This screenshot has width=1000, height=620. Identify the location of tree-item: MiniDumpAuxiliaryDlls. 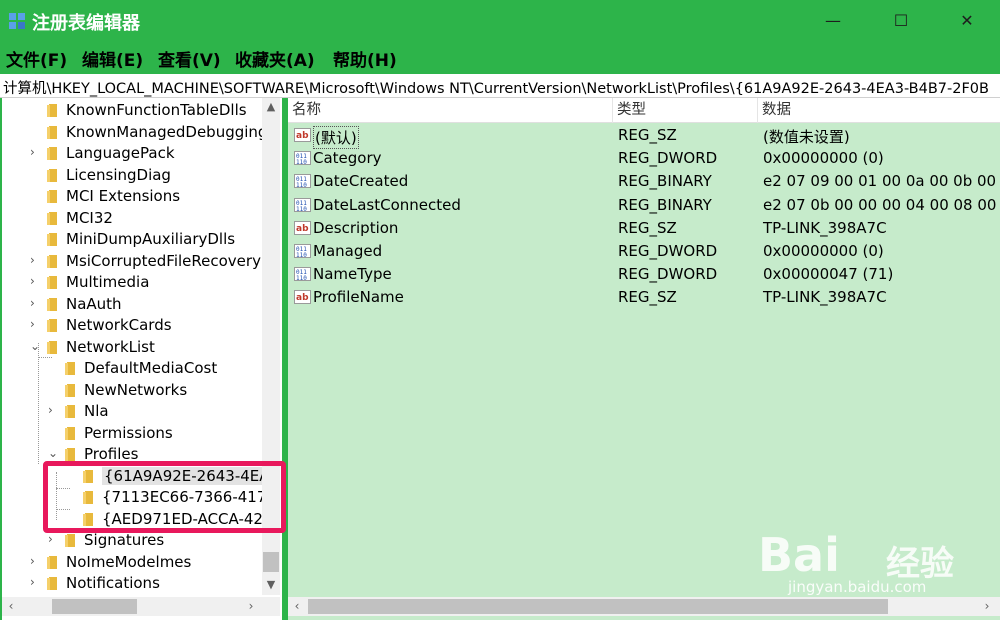
(137, 239).